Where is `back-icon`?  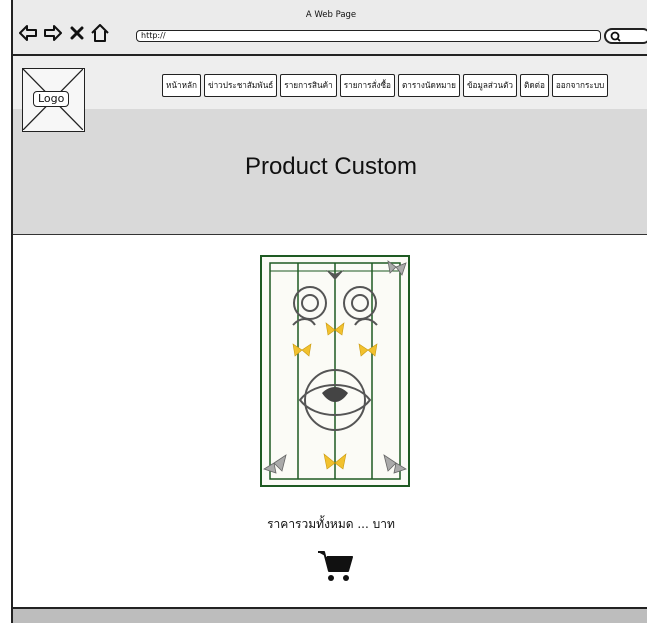 back-icon is located at coordinates (28, 33).